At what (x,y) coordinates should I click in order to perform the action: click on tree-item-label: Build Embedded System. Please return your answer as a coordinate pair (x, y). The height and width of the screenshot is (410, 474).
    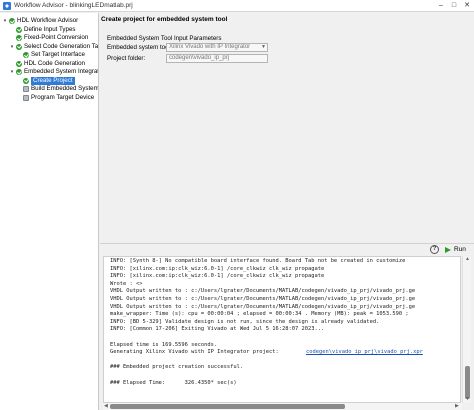
    Looking at the image, I should click on (65, 88).